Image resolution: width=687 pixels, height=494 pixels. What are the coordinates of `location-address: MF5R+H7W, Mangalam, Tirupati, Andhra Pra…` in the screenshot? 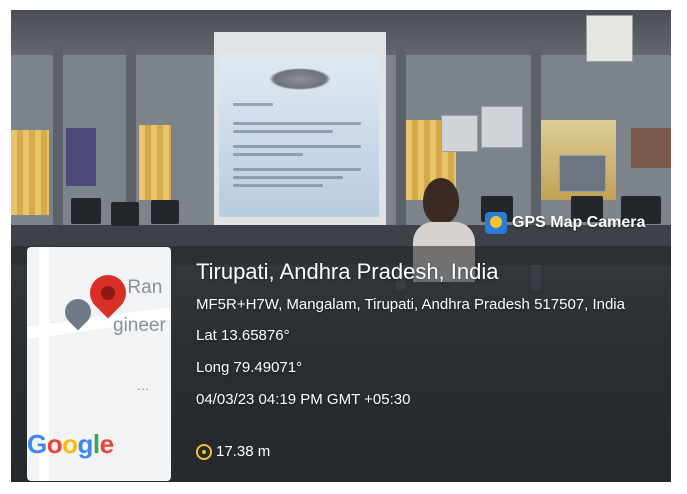 It's located at (410, 304).